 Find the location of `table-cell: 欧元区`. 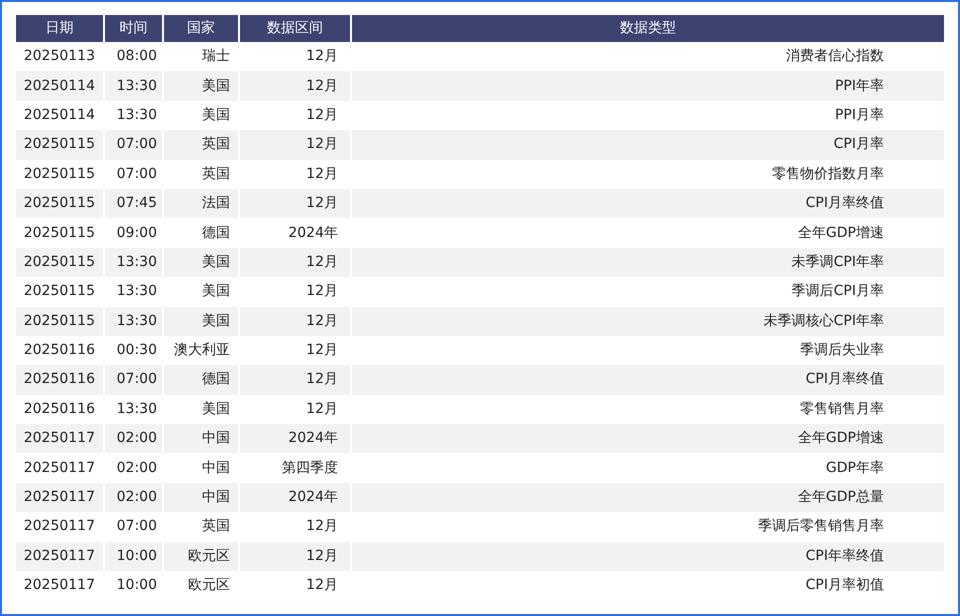

table-cell: 欧元区 is located at coordinates (201, 585).